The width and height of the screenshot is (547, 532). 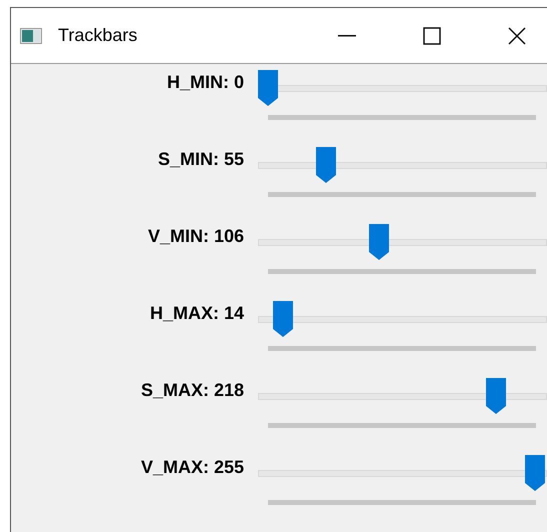 What do you see at coordinates (192, 390) in the screenshot?
I see `trackbar-label: S_MAX: 218` at bounding box center [192, 390].